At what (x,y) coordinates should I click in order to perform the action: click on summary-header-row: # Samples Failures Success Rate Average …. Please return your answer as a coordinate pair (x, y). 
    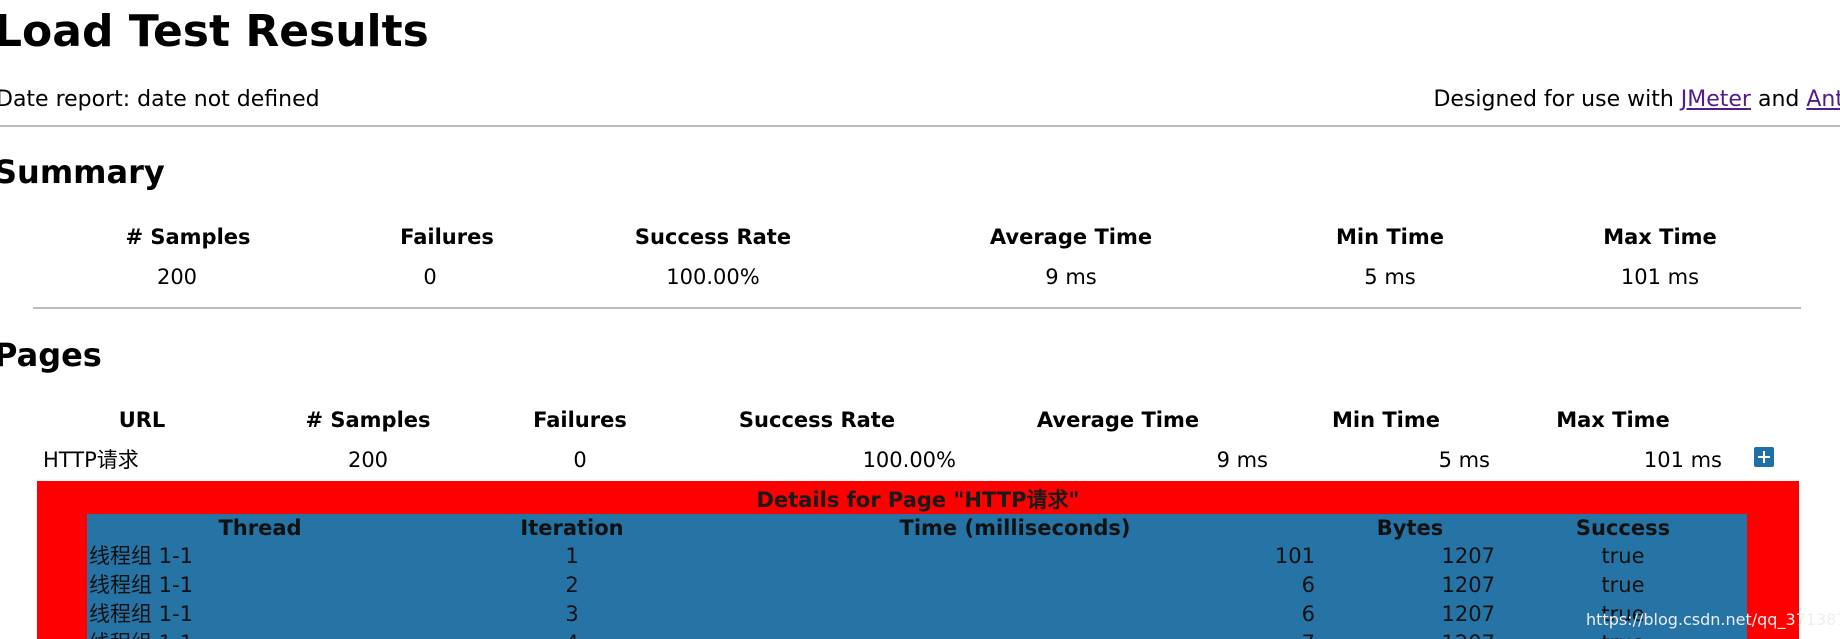
    Looking at the image, I should click on (920, 237).